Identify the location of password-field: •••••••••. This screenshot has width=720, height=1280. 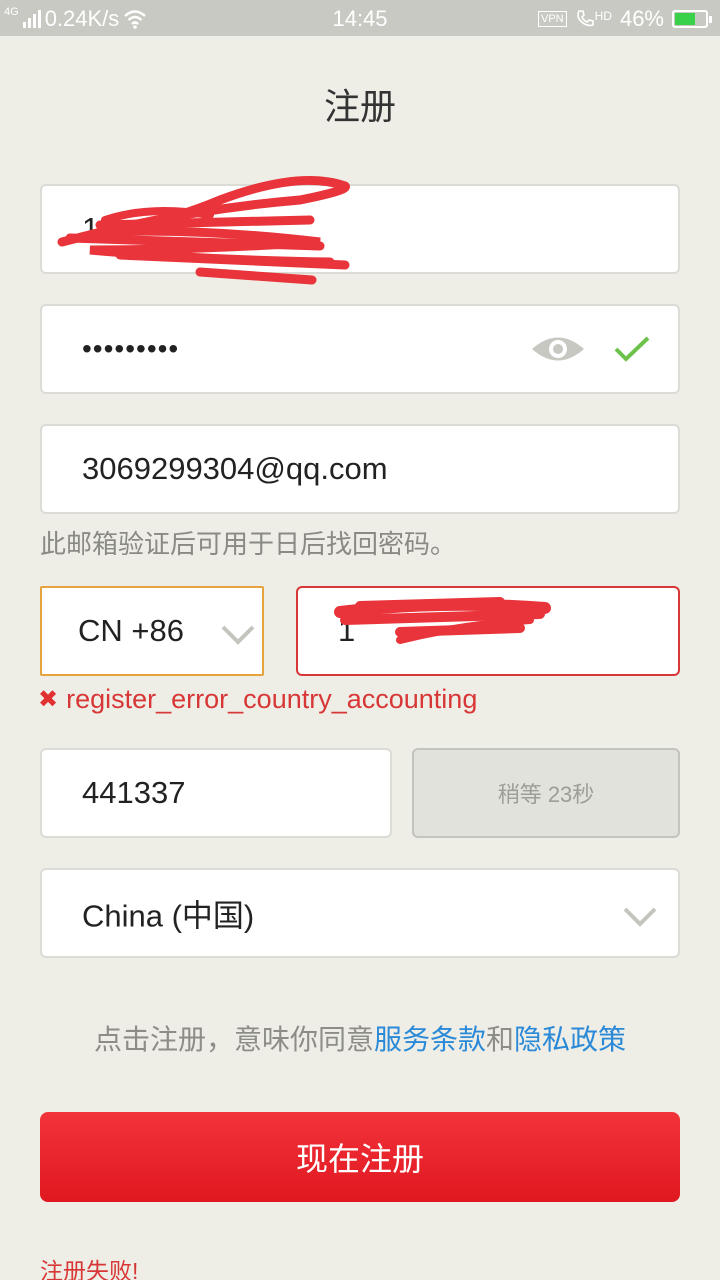
(360, 349).